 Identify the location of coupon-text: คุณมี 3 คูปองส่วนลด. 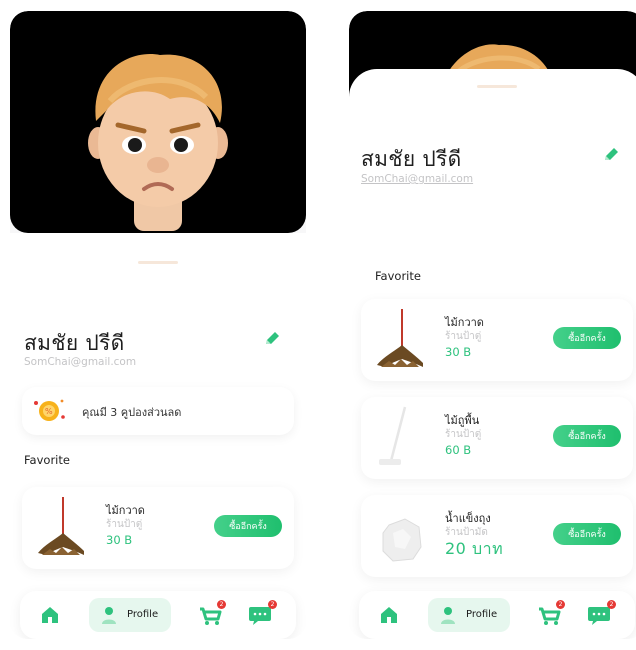
(132, 412).